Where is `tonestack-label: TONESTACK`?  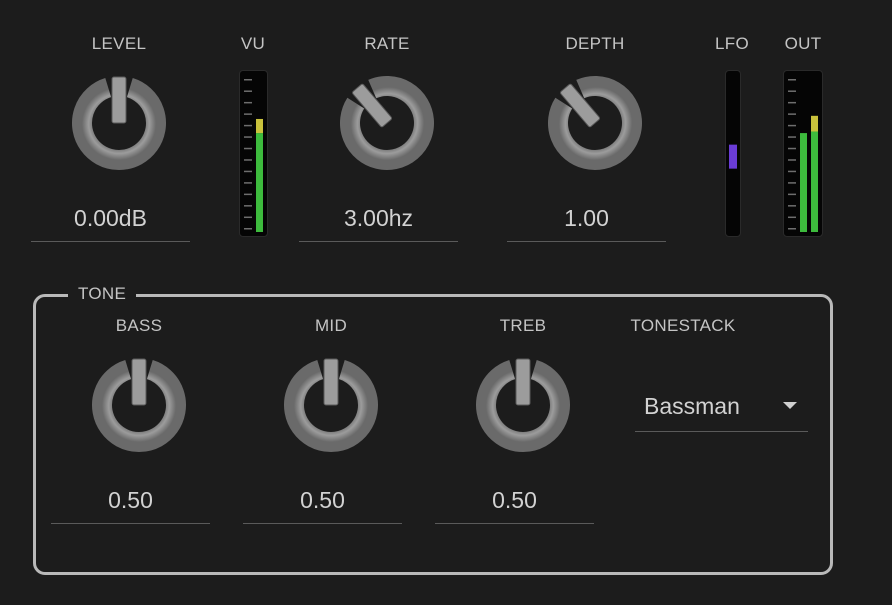 tonestack-label: TONESTACK is located at coordinates (683, 325).